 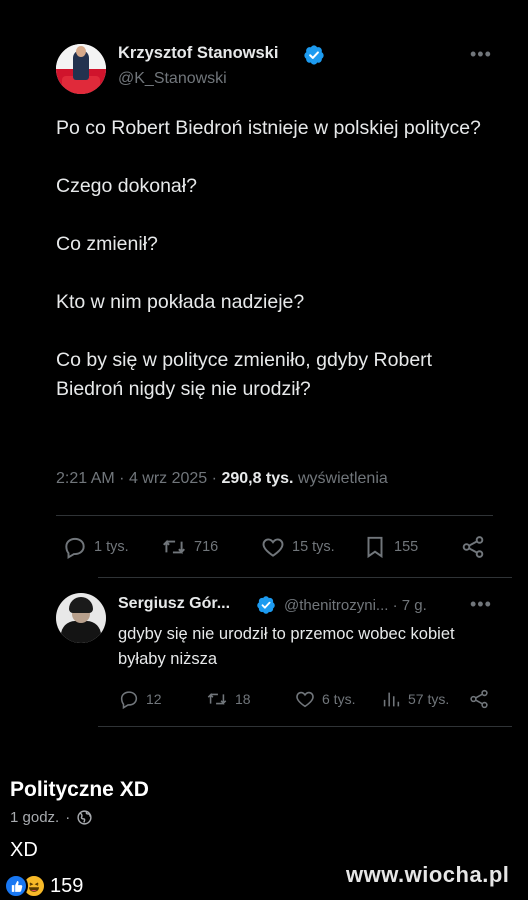 I want to click on reply-actions: 12 18 6 tys. 57 tys., so click(x=308, y=699).